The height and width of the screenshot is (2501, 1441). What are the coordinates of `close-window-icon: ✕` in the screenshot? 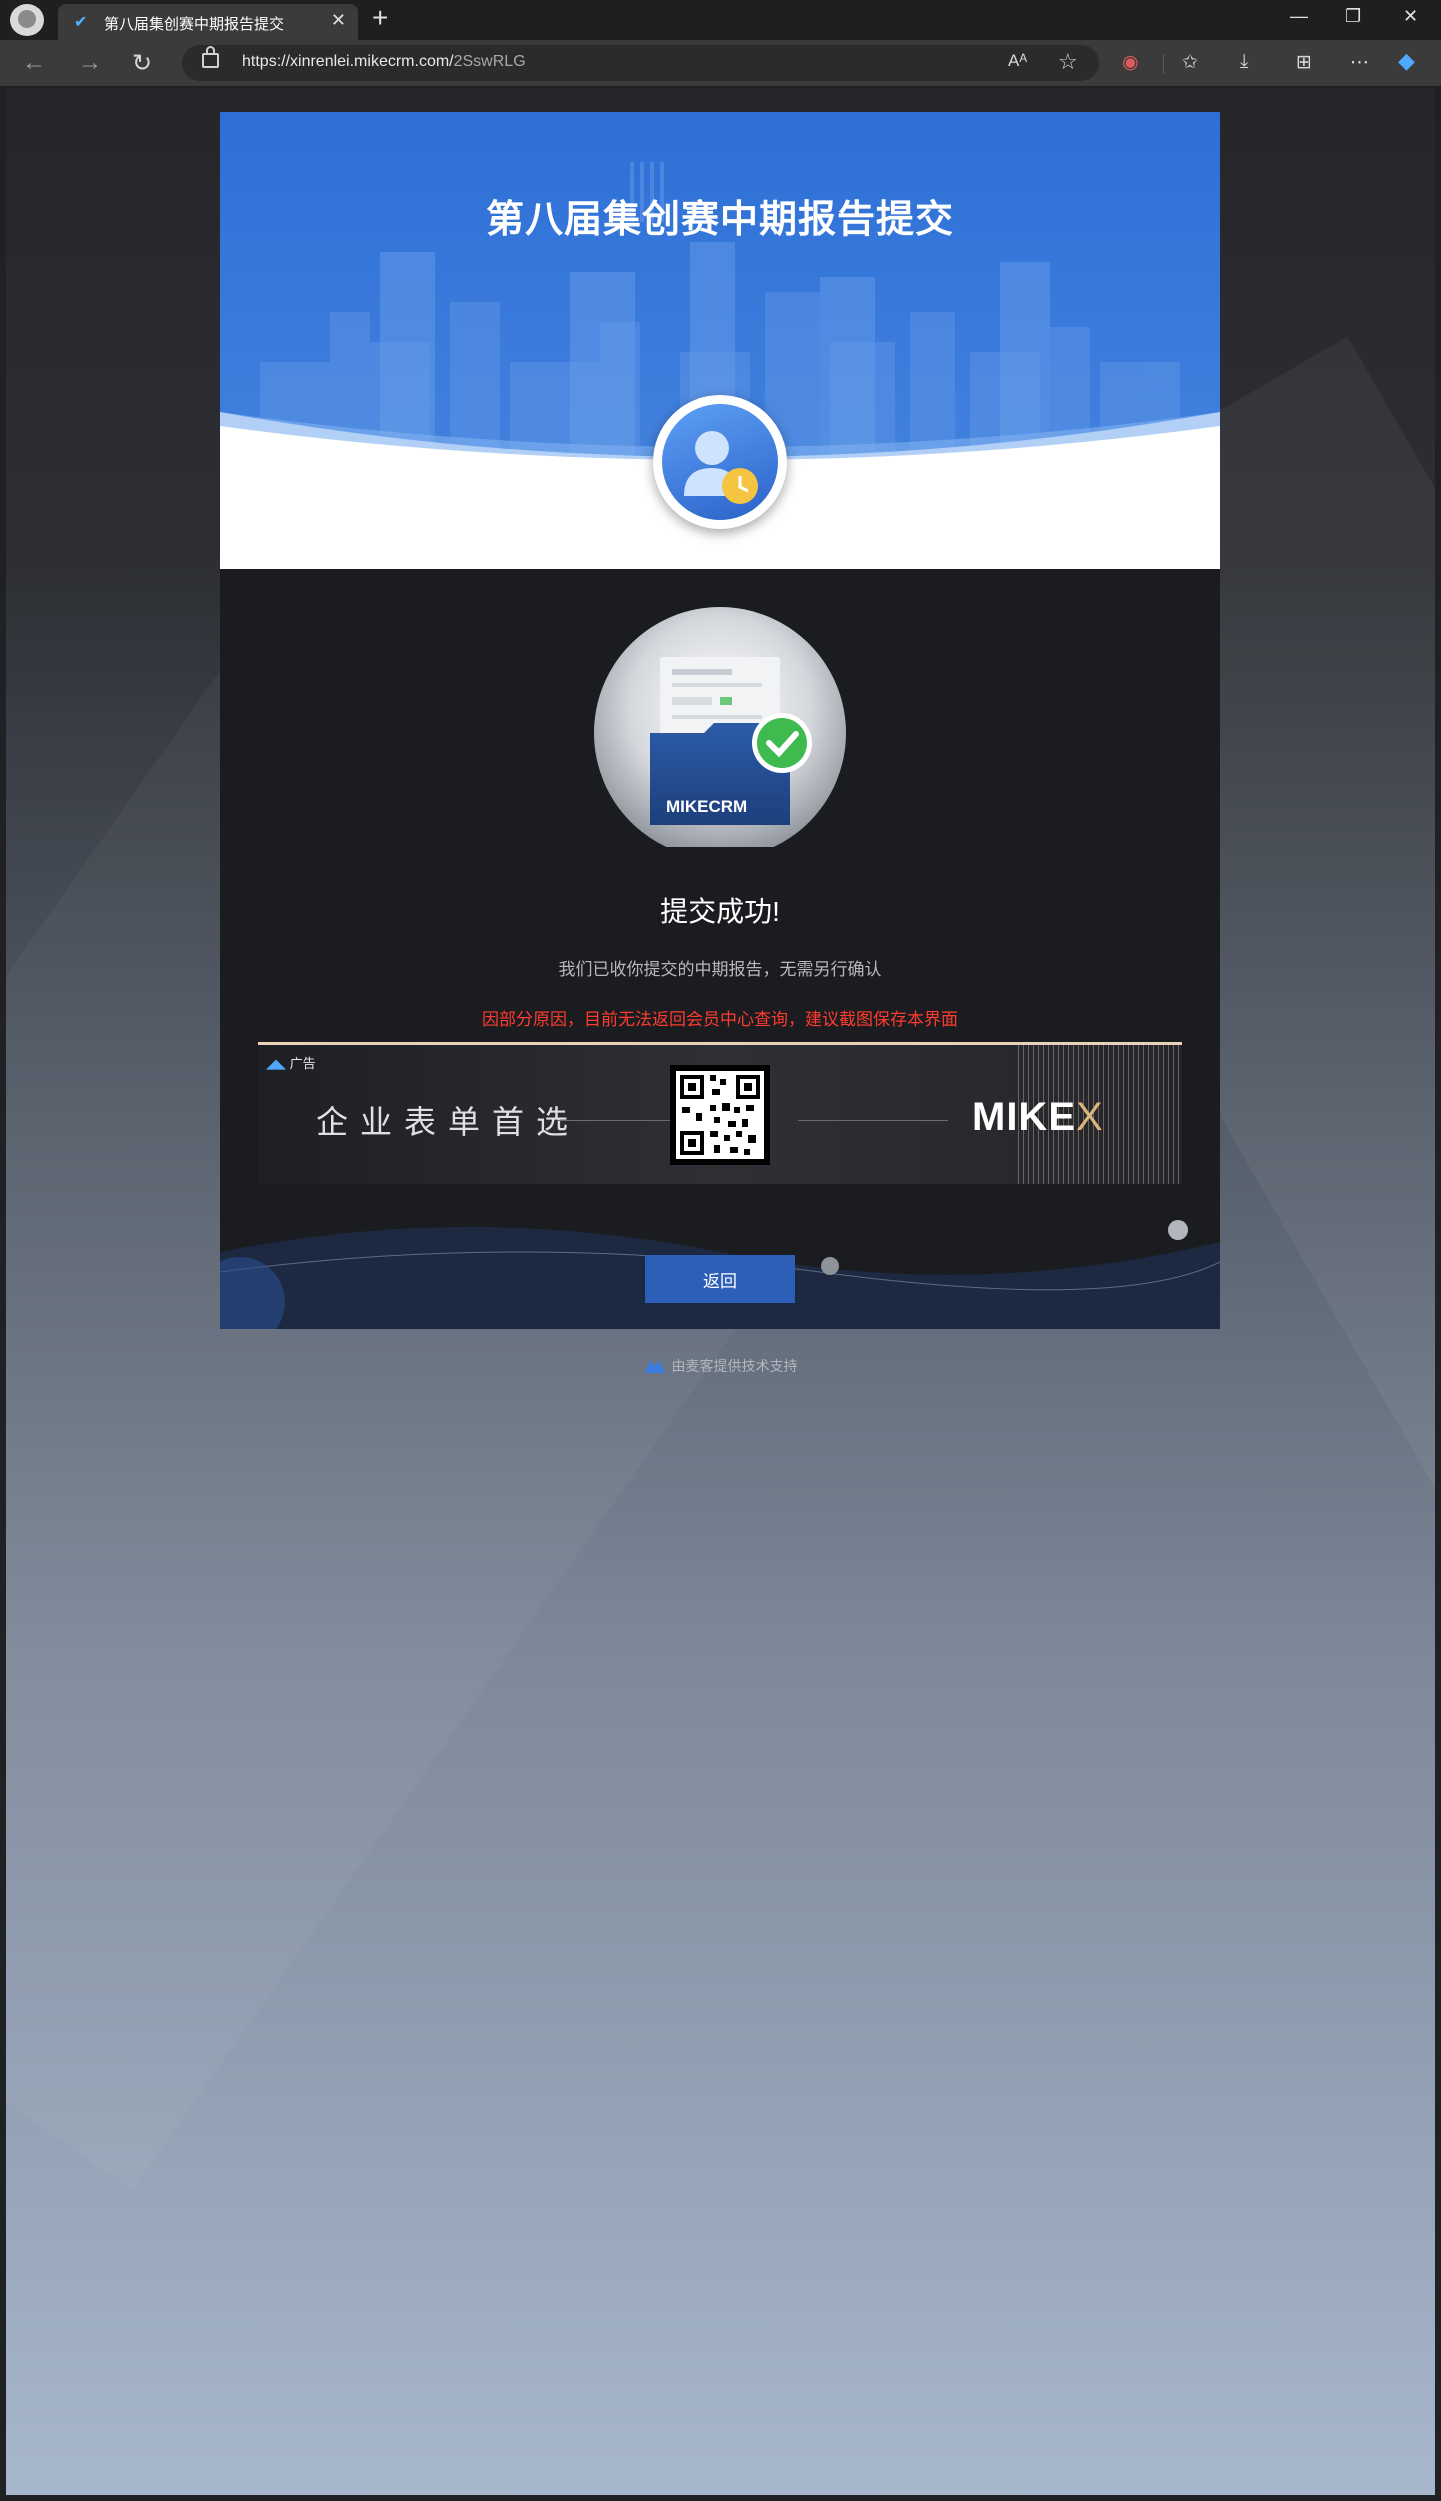 It's located at (1410, 16).